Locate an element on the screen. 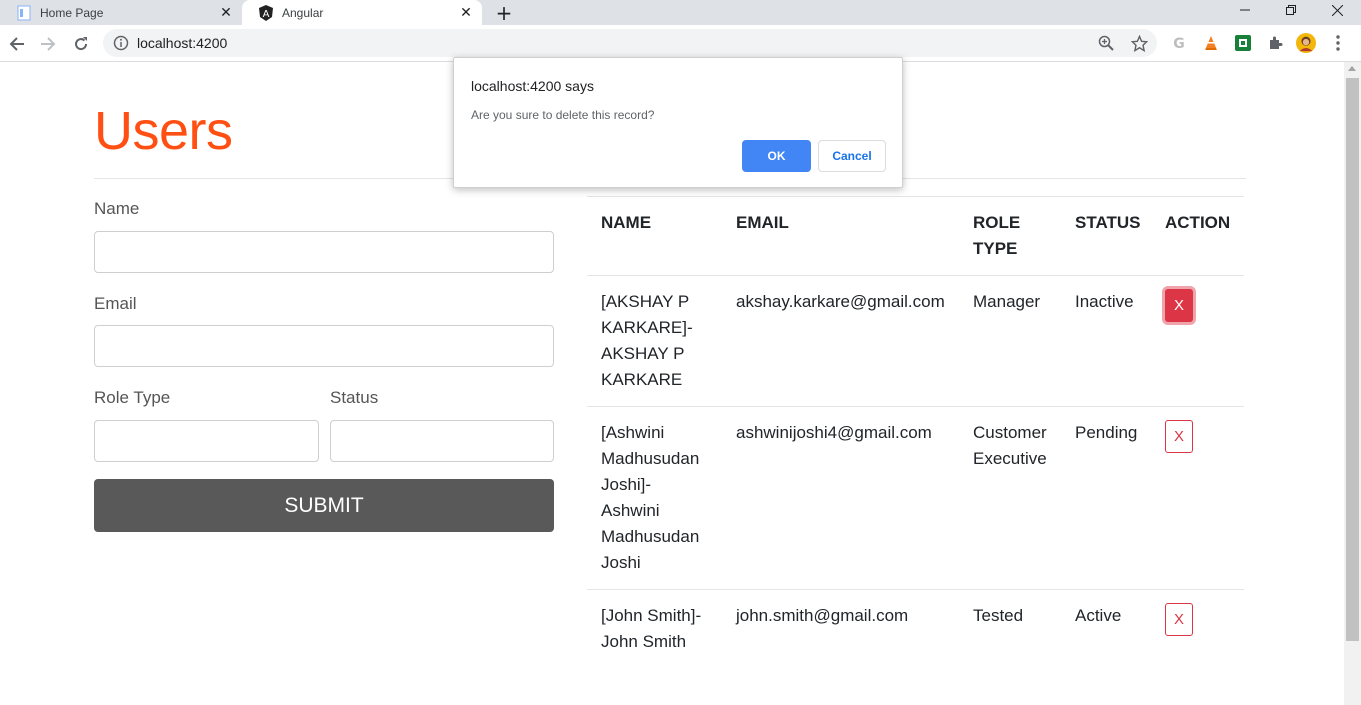  page-icon is located at coordinates (24, 13).